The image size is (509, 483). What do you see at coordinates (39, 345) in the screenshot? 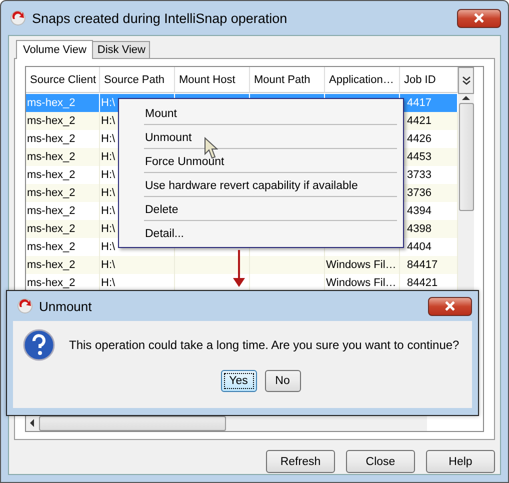
I see `question-icon` at bounding box center [39, 345].